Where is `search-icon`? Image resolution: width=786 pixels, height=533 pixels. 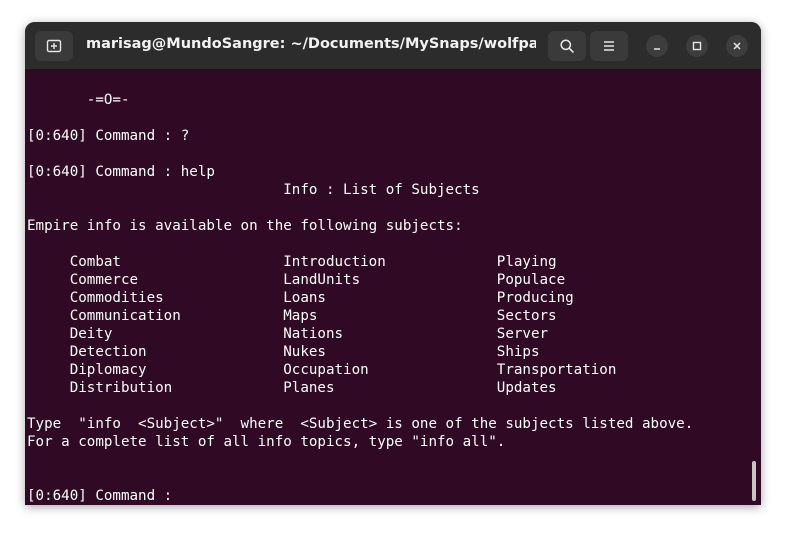 search-icon is located at coordinates (567, 46).